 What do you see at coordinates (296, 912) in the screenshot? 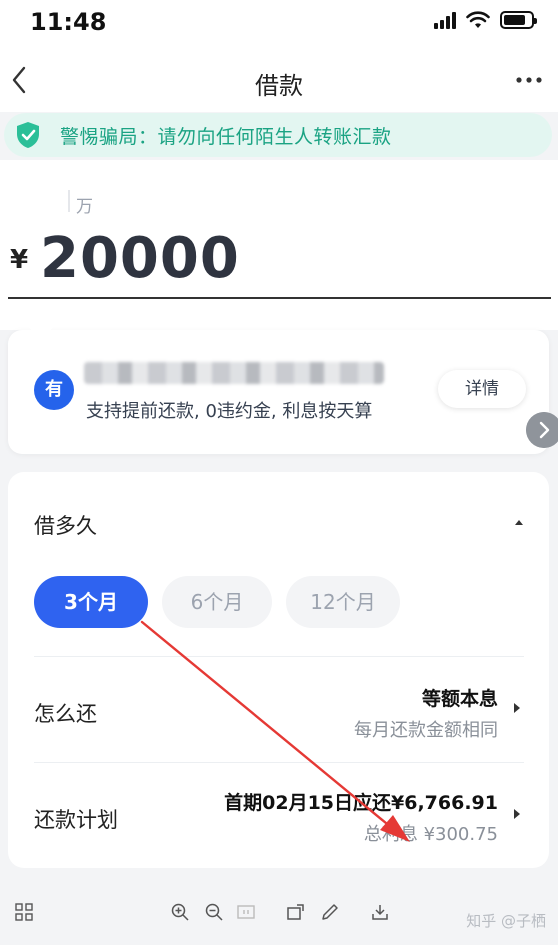
I see `rotate-icon` at bounding box center [296, 912].